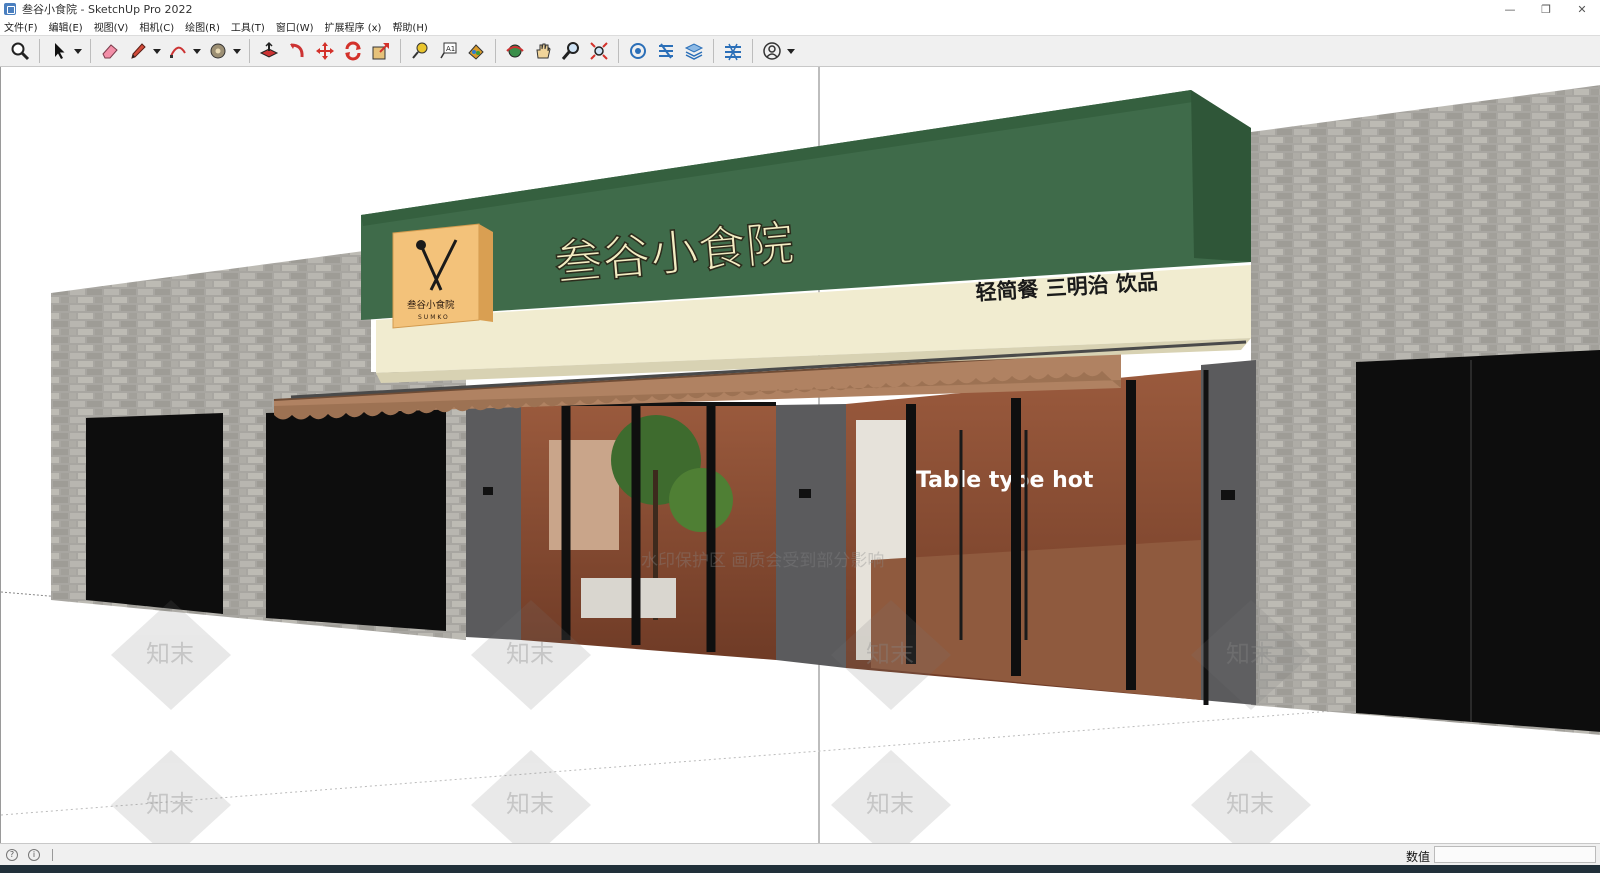 The height and width of the screenshot is (873, 1600). Describe the element at coordinates (218, 51) in the screenshot. I see `paint-bucket-icon` at that location.